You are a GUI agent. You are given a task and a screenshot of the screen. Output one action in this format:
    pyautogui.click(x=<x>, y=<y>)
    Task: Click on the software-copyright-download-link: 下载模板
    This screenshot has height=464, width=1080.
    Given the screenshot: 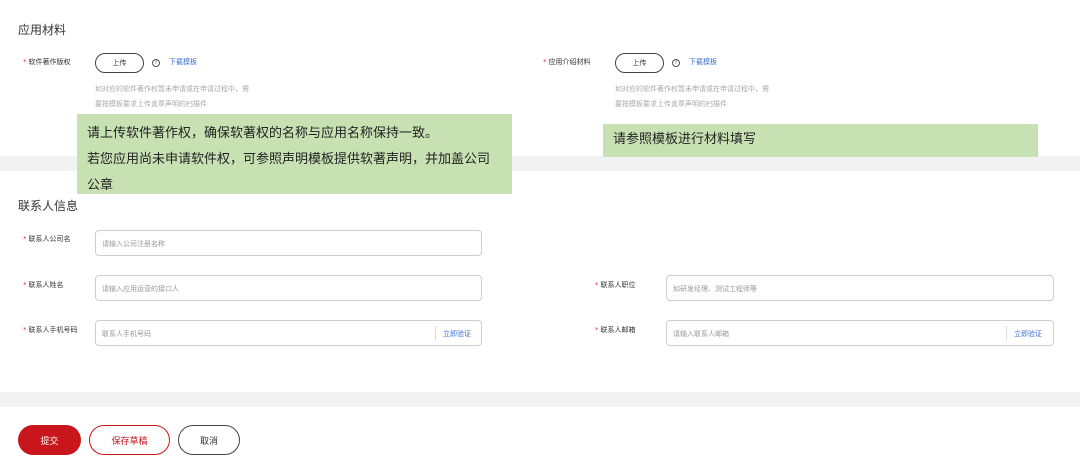 What is the action you would take?
    pyautogui.click(x=183, y=62)
    